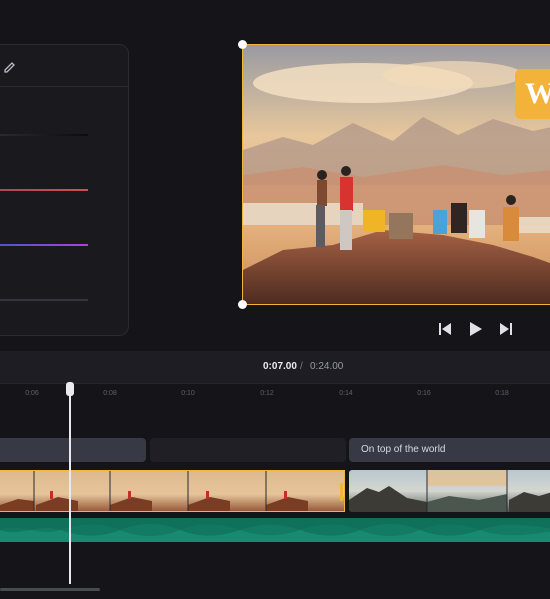  What do you see at coordinates (475, 329) in the screenshot?
I see `play-icon` at bounding box center [475, 329].